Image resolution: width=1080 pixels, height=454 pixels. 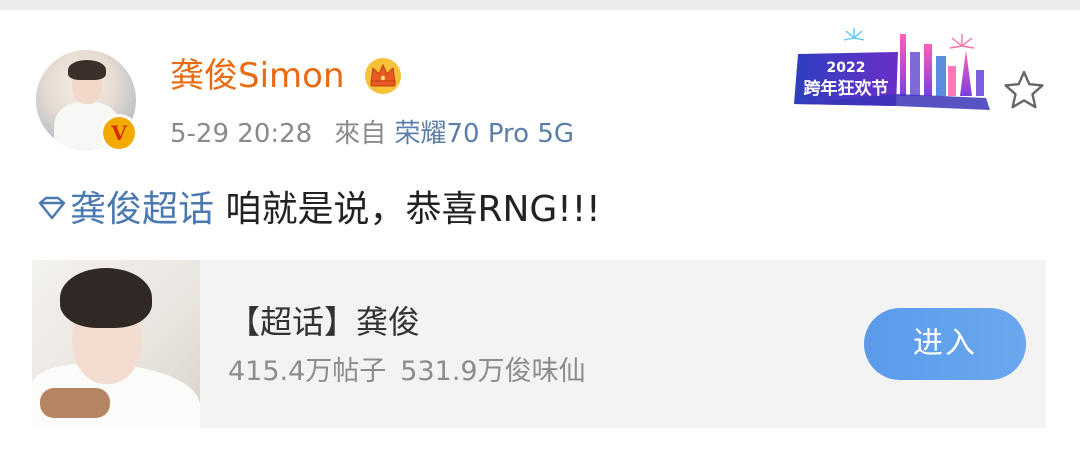 I want to click on star-icon, so click(x=1024, y=90).